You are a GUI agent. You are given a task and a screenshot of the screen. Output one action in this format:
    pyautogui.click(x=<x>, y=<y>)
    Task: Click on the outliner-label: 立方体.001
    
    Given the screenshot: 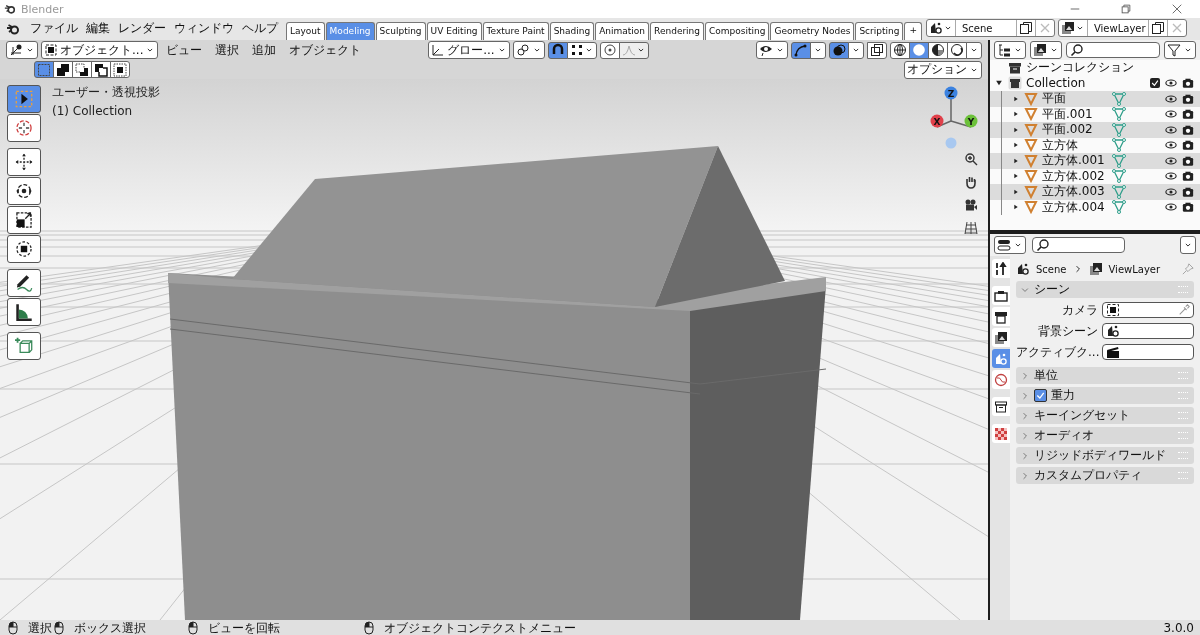 What is the action you would take?
    pyautogui.click(x=1074, y=161)
    